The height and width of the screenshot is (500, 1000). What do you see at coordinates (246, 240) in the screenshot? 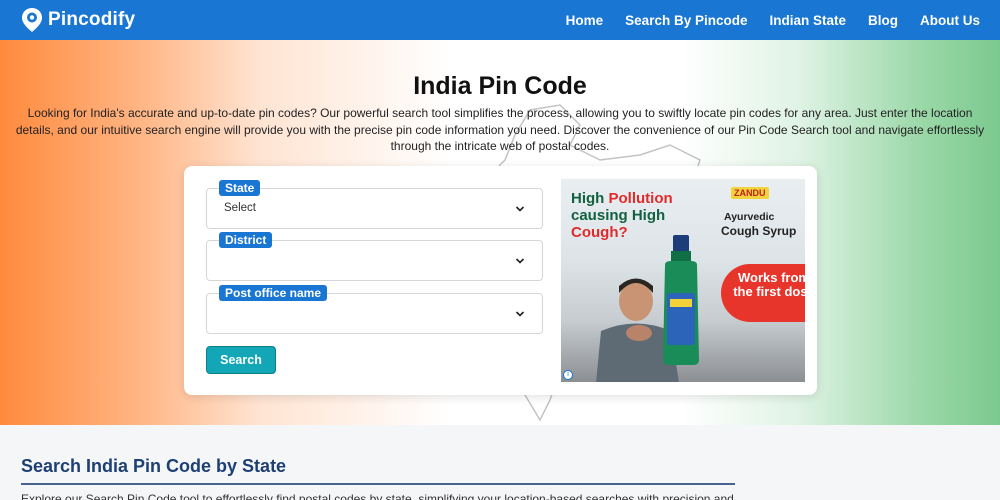
I see `district-label: District` at bounding box center [246, 240].